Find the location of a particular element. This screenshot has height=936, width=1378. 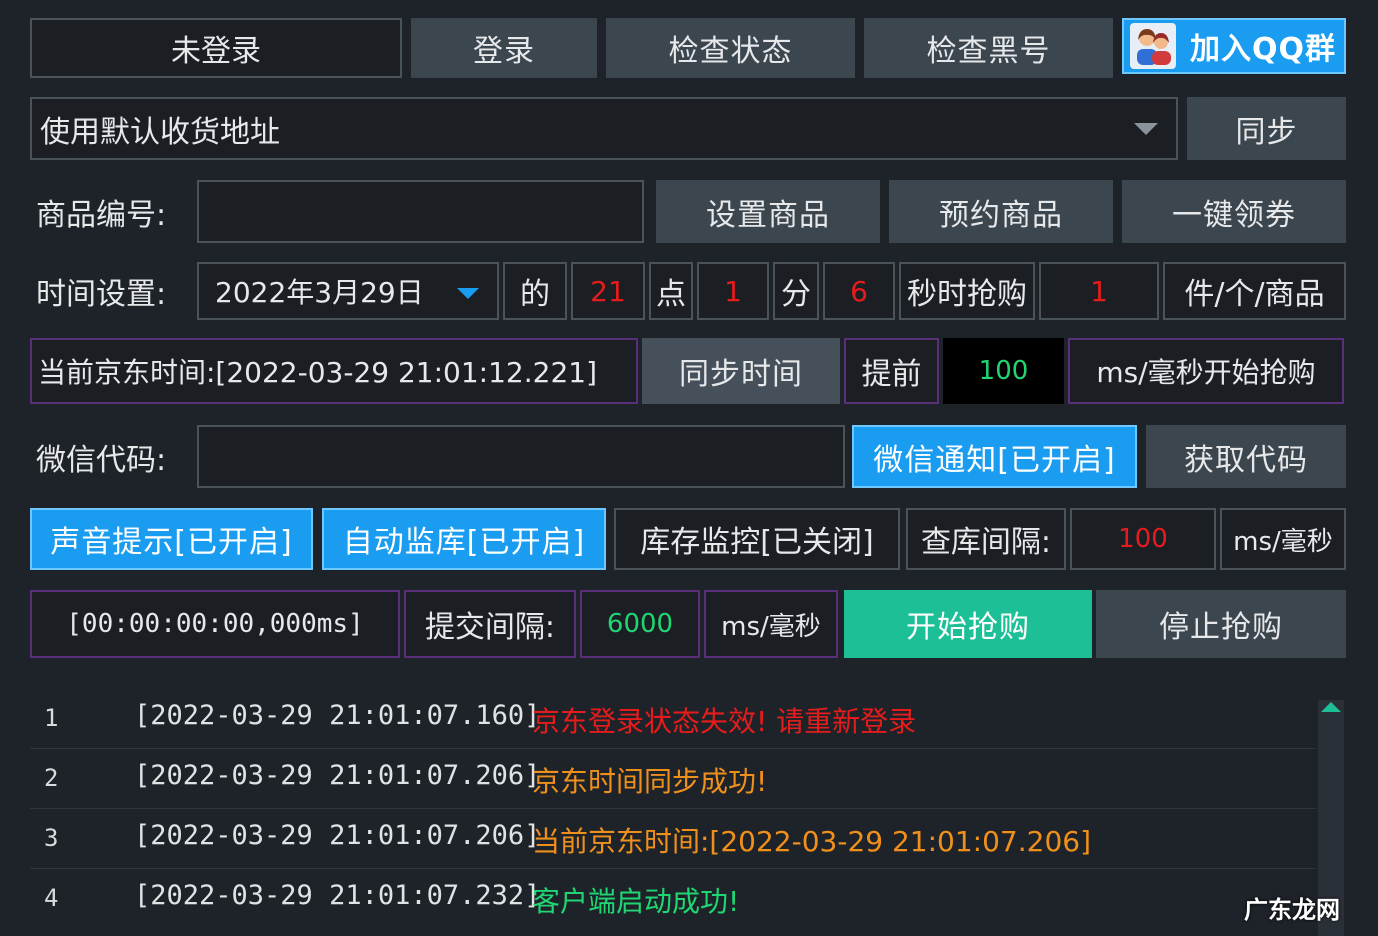

login-button: 登录 is located at coordinates (504, 48).